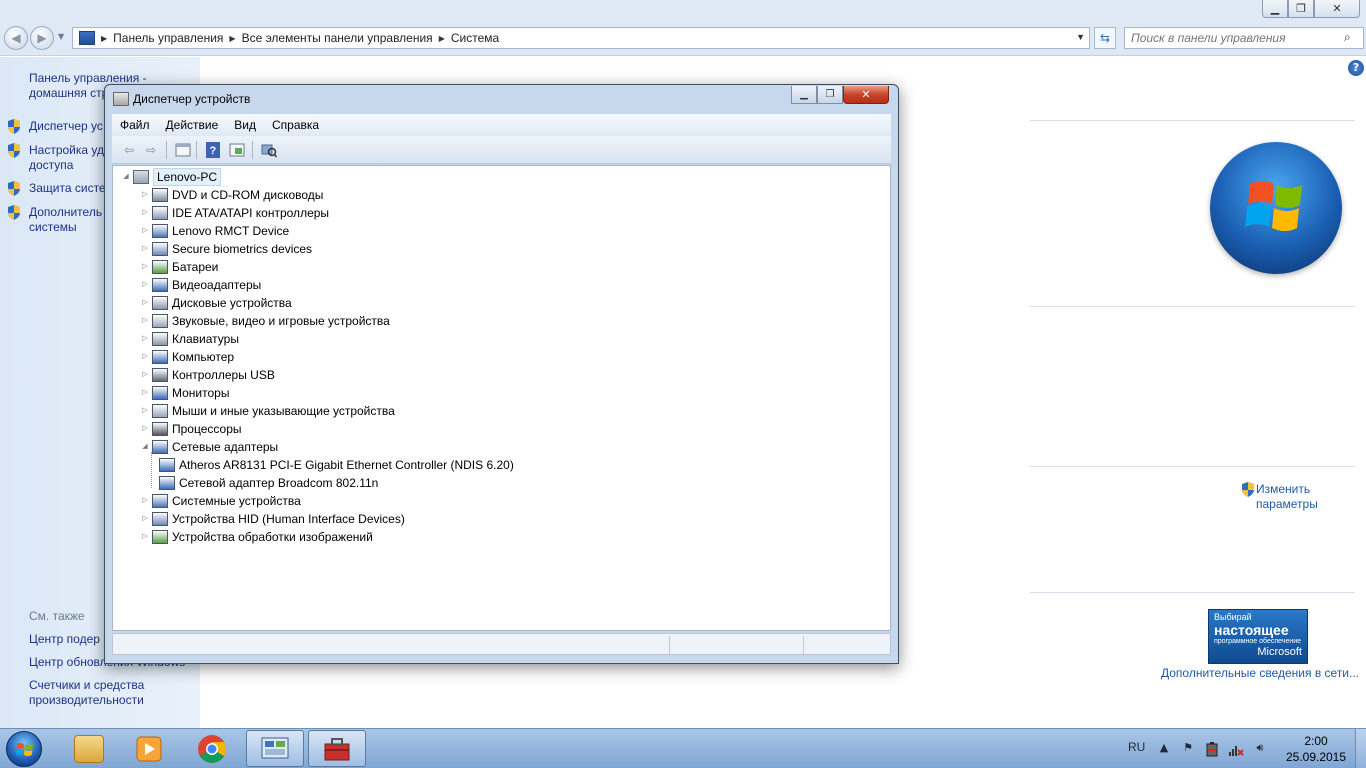 The height and width of the screenshot is (768, 1366). Describe the element at coordinates (237, 150) in the screenshot. I see `view-icon` at that location.